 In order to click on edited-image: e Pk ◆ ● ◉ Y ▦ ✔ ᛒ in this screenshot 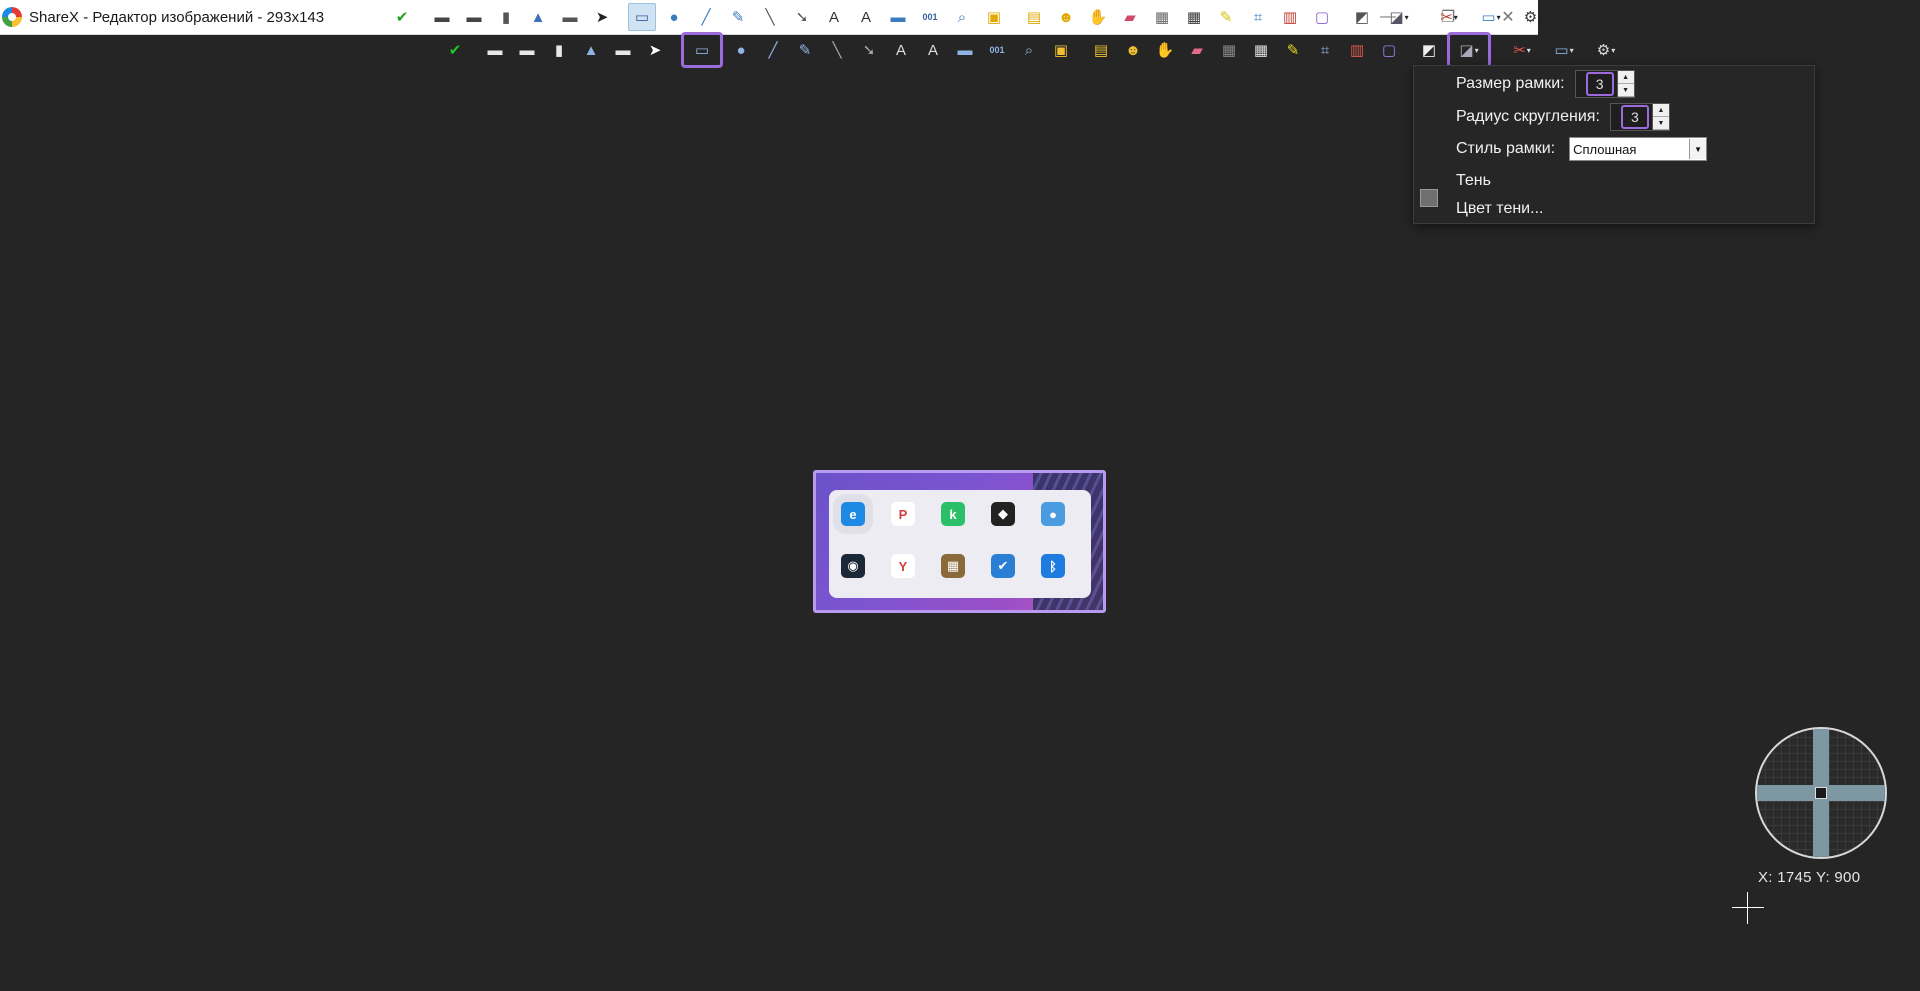, I will do `click(959, 541)`.